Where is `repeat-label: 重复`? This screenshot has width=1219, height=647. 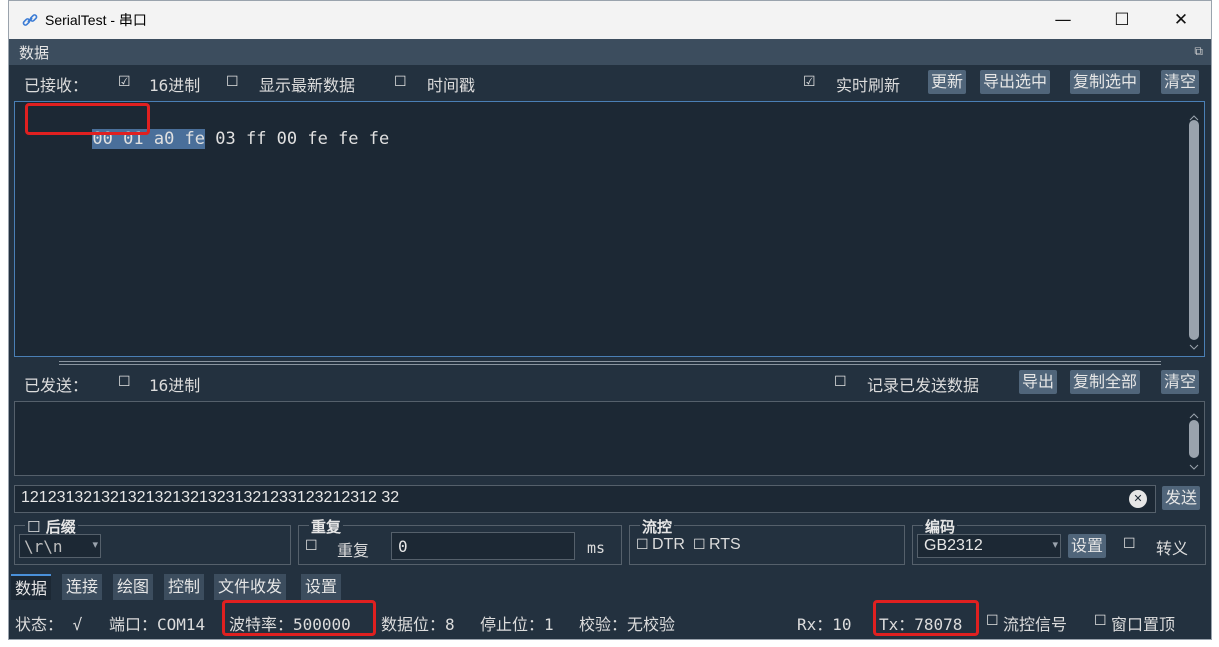 repeat-label: 重复 is located at coordinates (353, 550).